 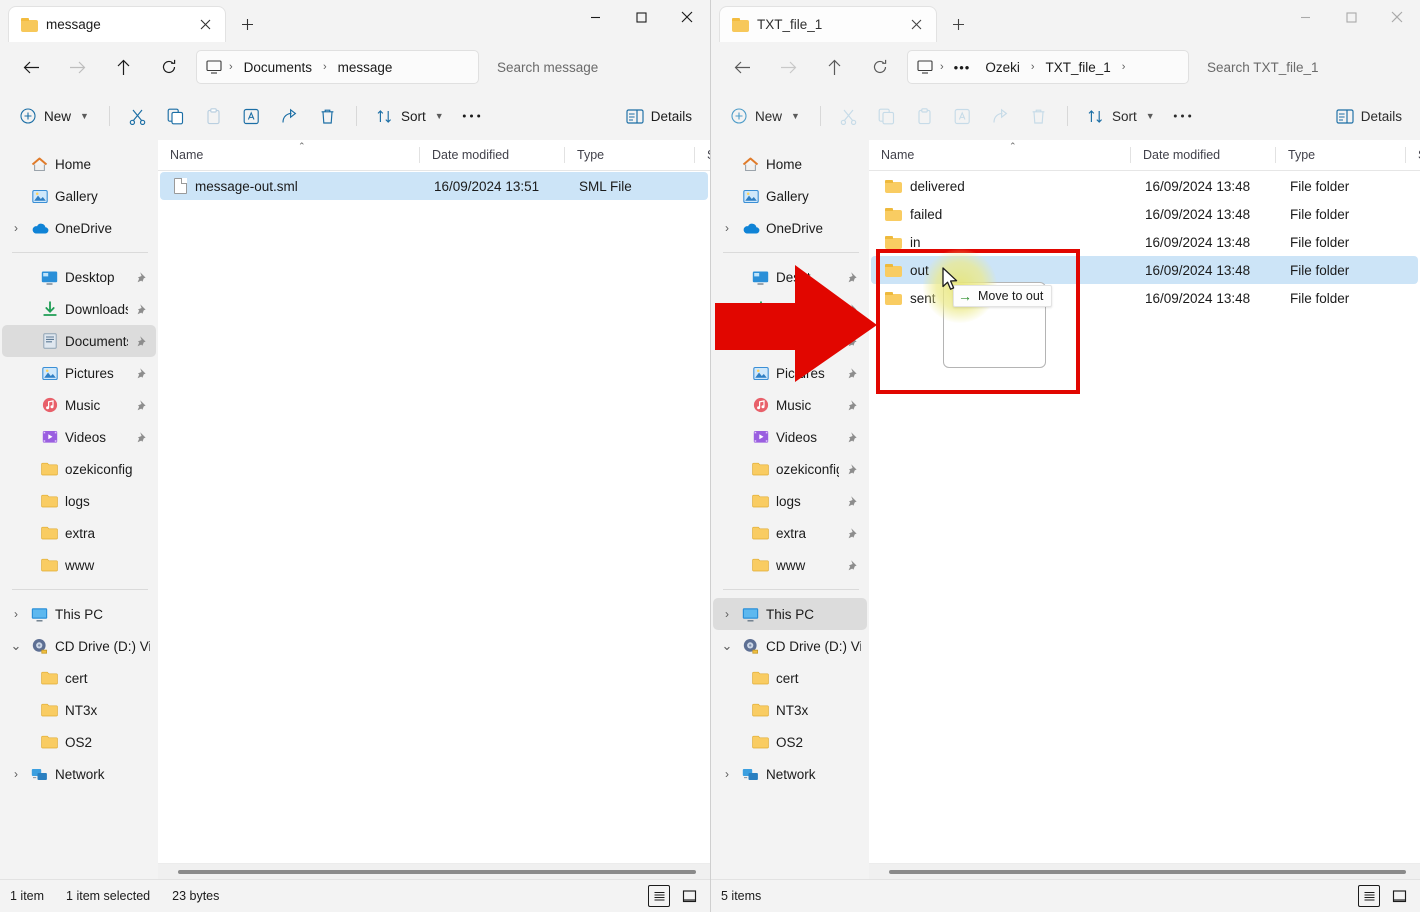 I want to click on sort-button: Sort ▼, so click(x=1120, y=116).